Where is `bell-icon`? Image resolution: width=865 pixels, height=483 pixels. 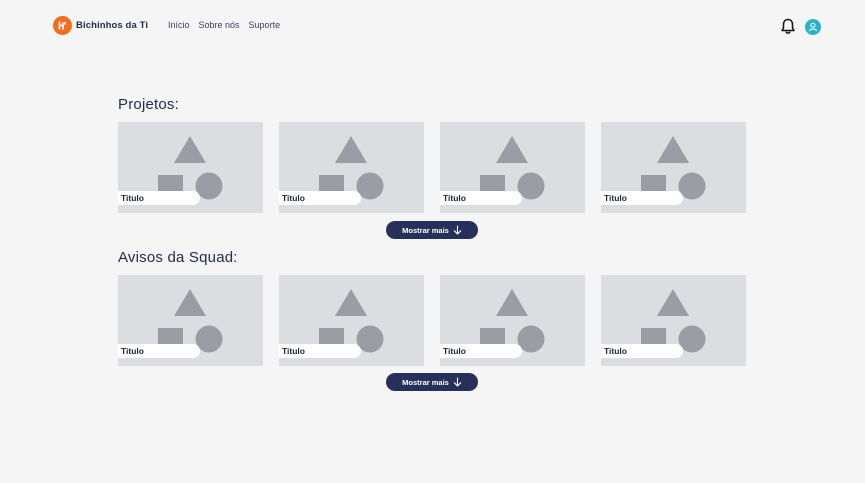 bell-icon is located at coordinates (788, 26).